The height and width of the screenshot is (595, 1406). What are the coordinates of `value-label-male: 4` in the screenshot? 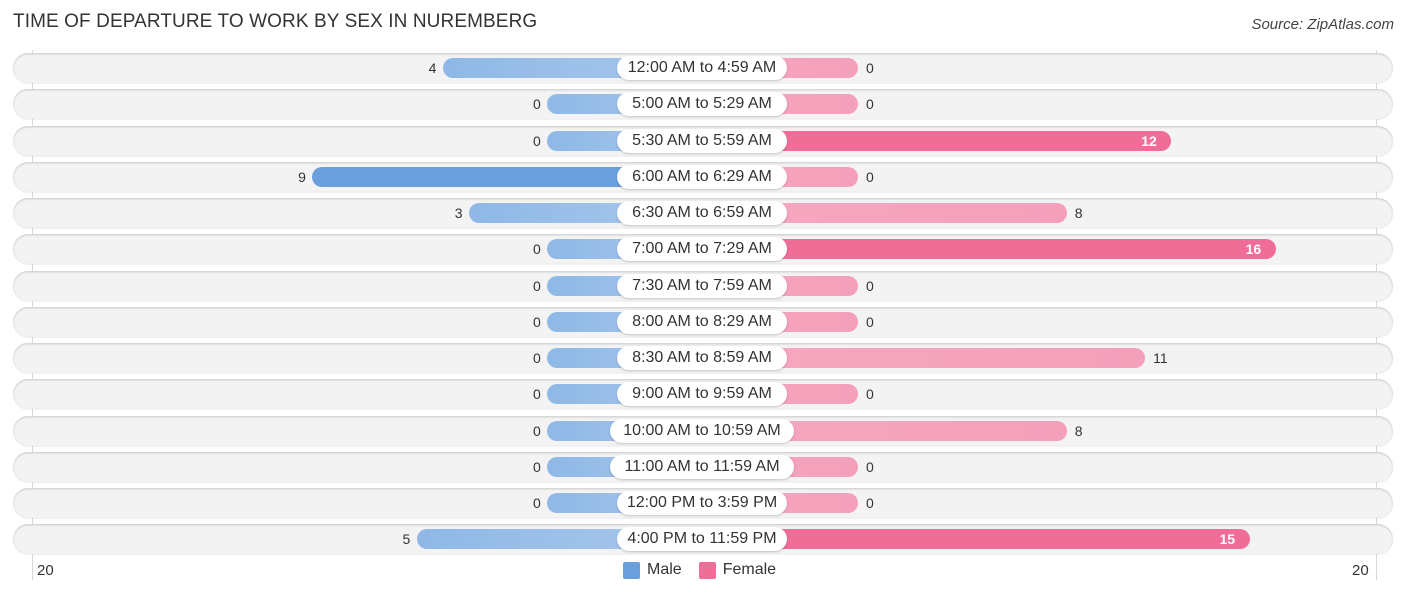 It's located at (432, 68).